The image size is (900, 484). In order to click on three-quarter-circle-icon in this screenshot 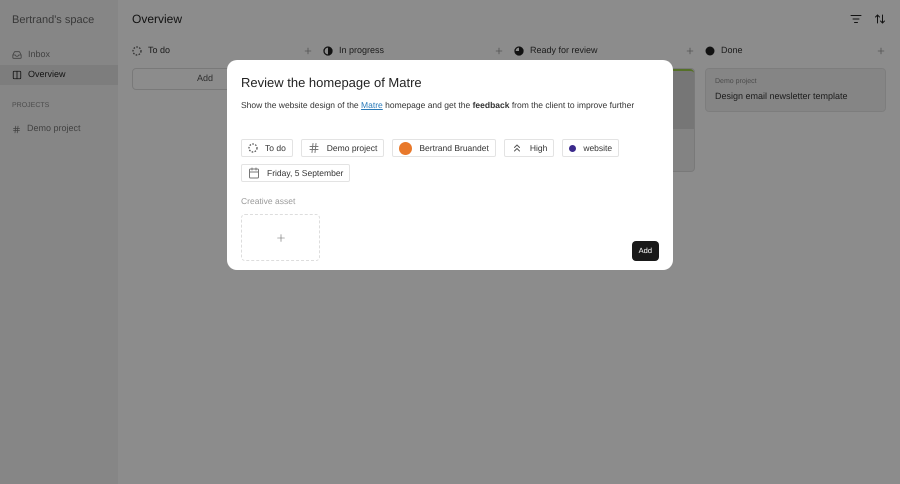, I will do `click(519, 51)`.